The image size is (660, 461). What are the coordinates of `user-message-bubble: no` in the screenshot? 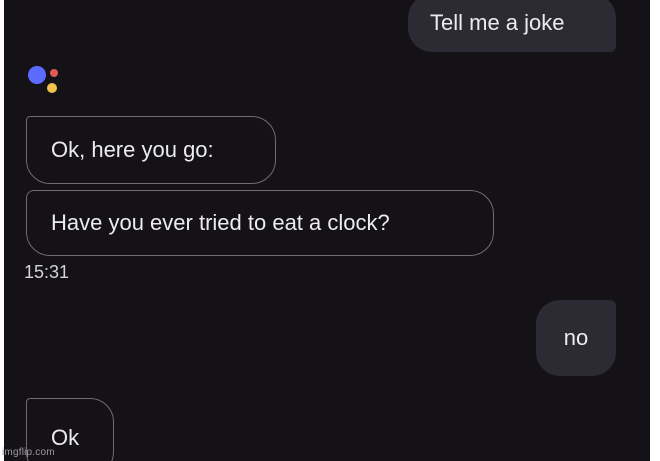 It's located at (576, 338).